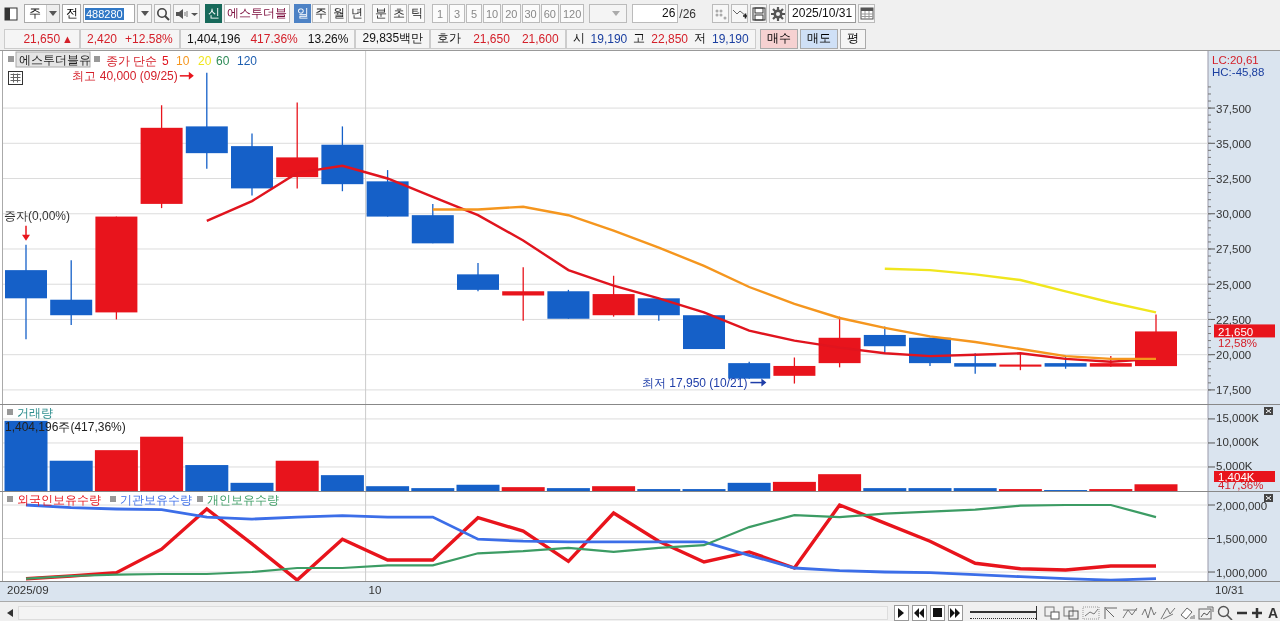 Image resolution: width=1280 pixels, height=621 pixels. I want to click on date-label: 10, so click(375, 590).